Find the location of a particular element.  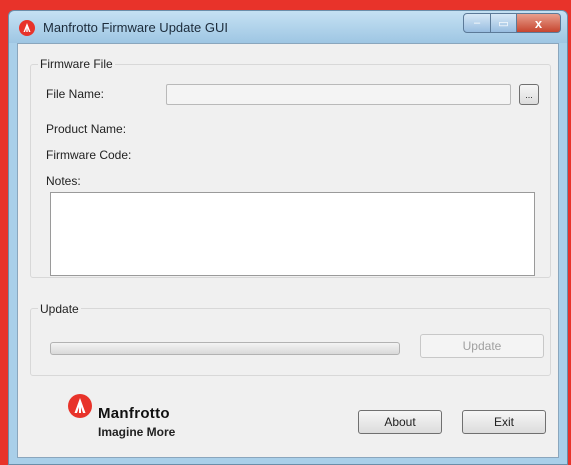

title-bar: Manfrotto Firmware Update GUI – ▭ x is located at coordinates (288, 27).